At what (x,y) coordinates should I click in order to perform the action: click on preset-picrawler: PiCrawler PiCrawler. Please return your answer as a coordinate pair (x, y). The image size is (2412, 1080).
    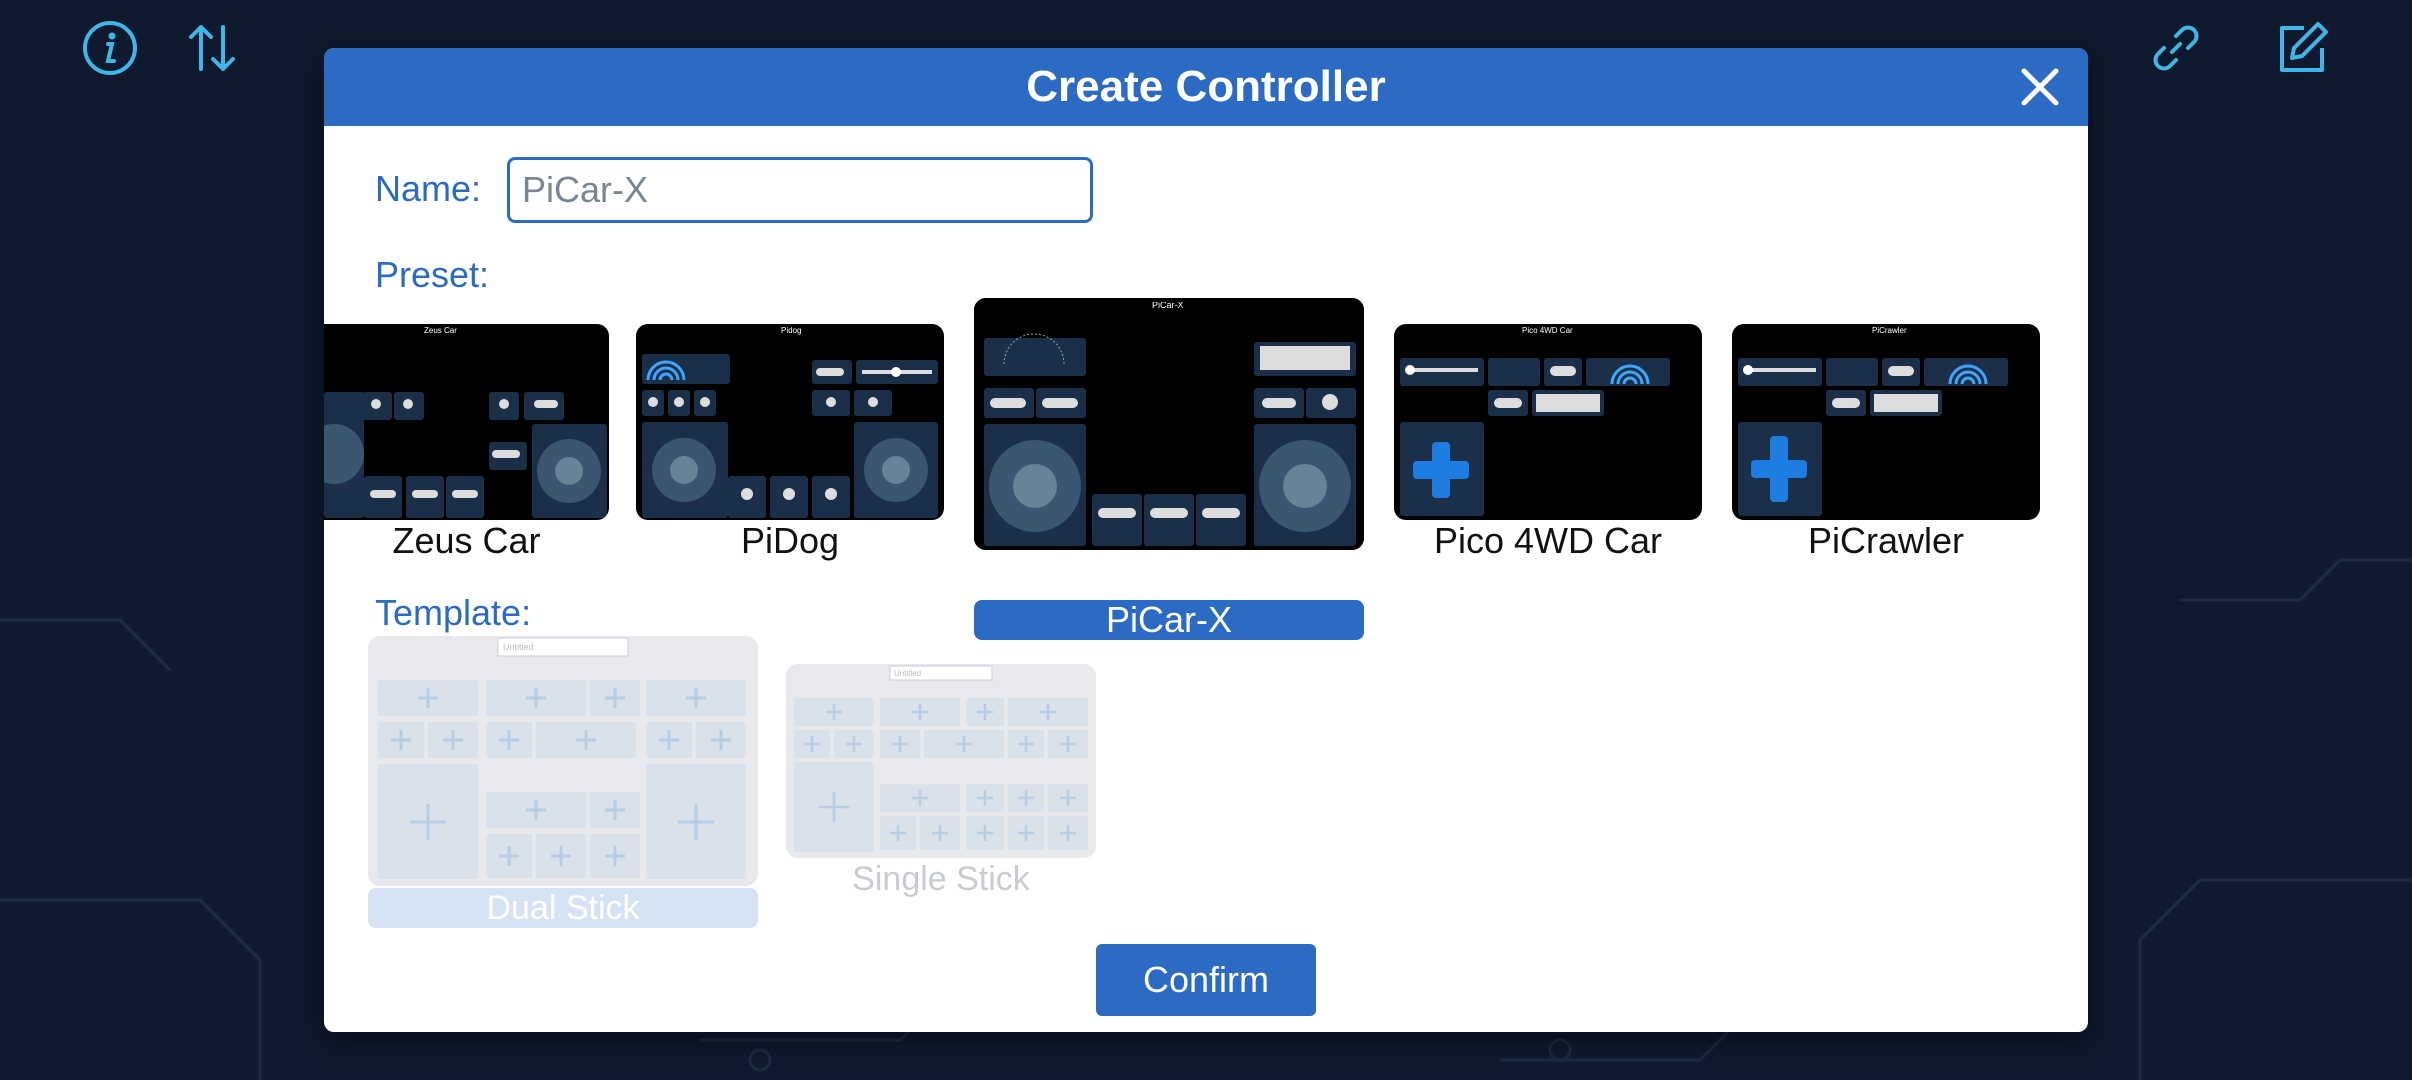
    Looking at the image, I should click on (1886, 469).